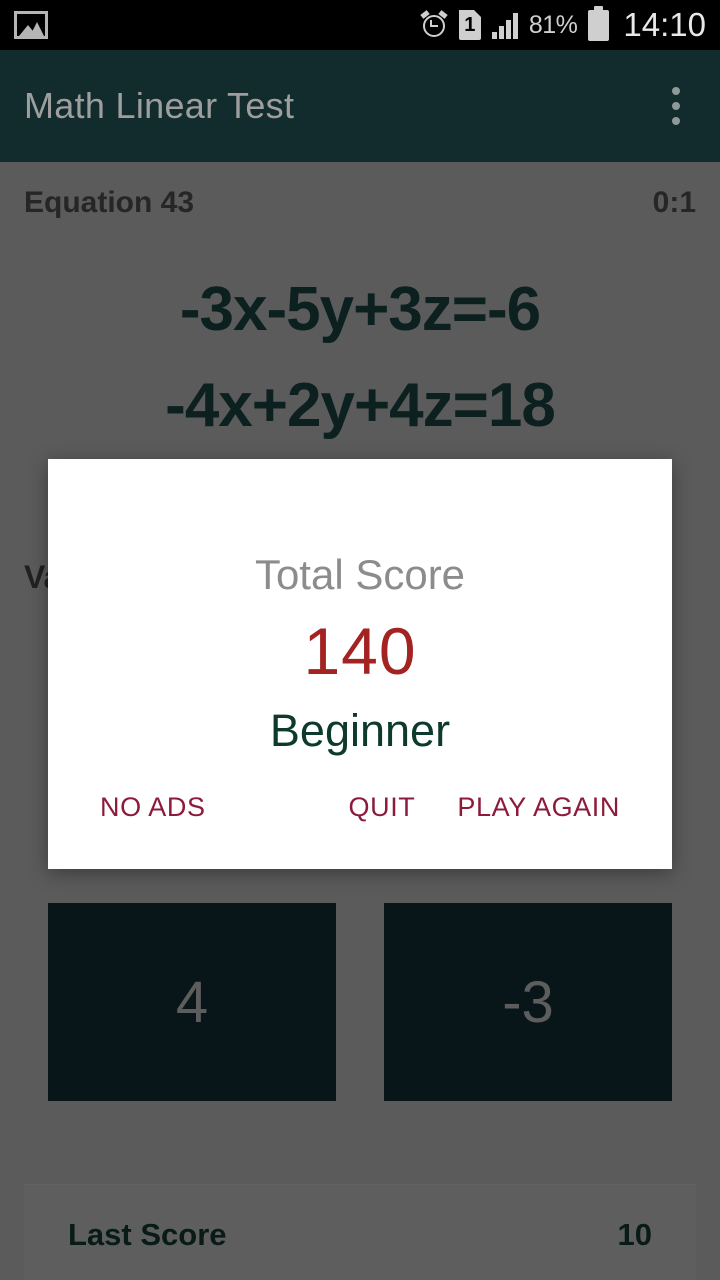 The width and height of the screenshot is (720, 1280). Describe the element at coordinates (153, 807) in the screenshot. I see `no-ads-button: NO ADS` at that location.